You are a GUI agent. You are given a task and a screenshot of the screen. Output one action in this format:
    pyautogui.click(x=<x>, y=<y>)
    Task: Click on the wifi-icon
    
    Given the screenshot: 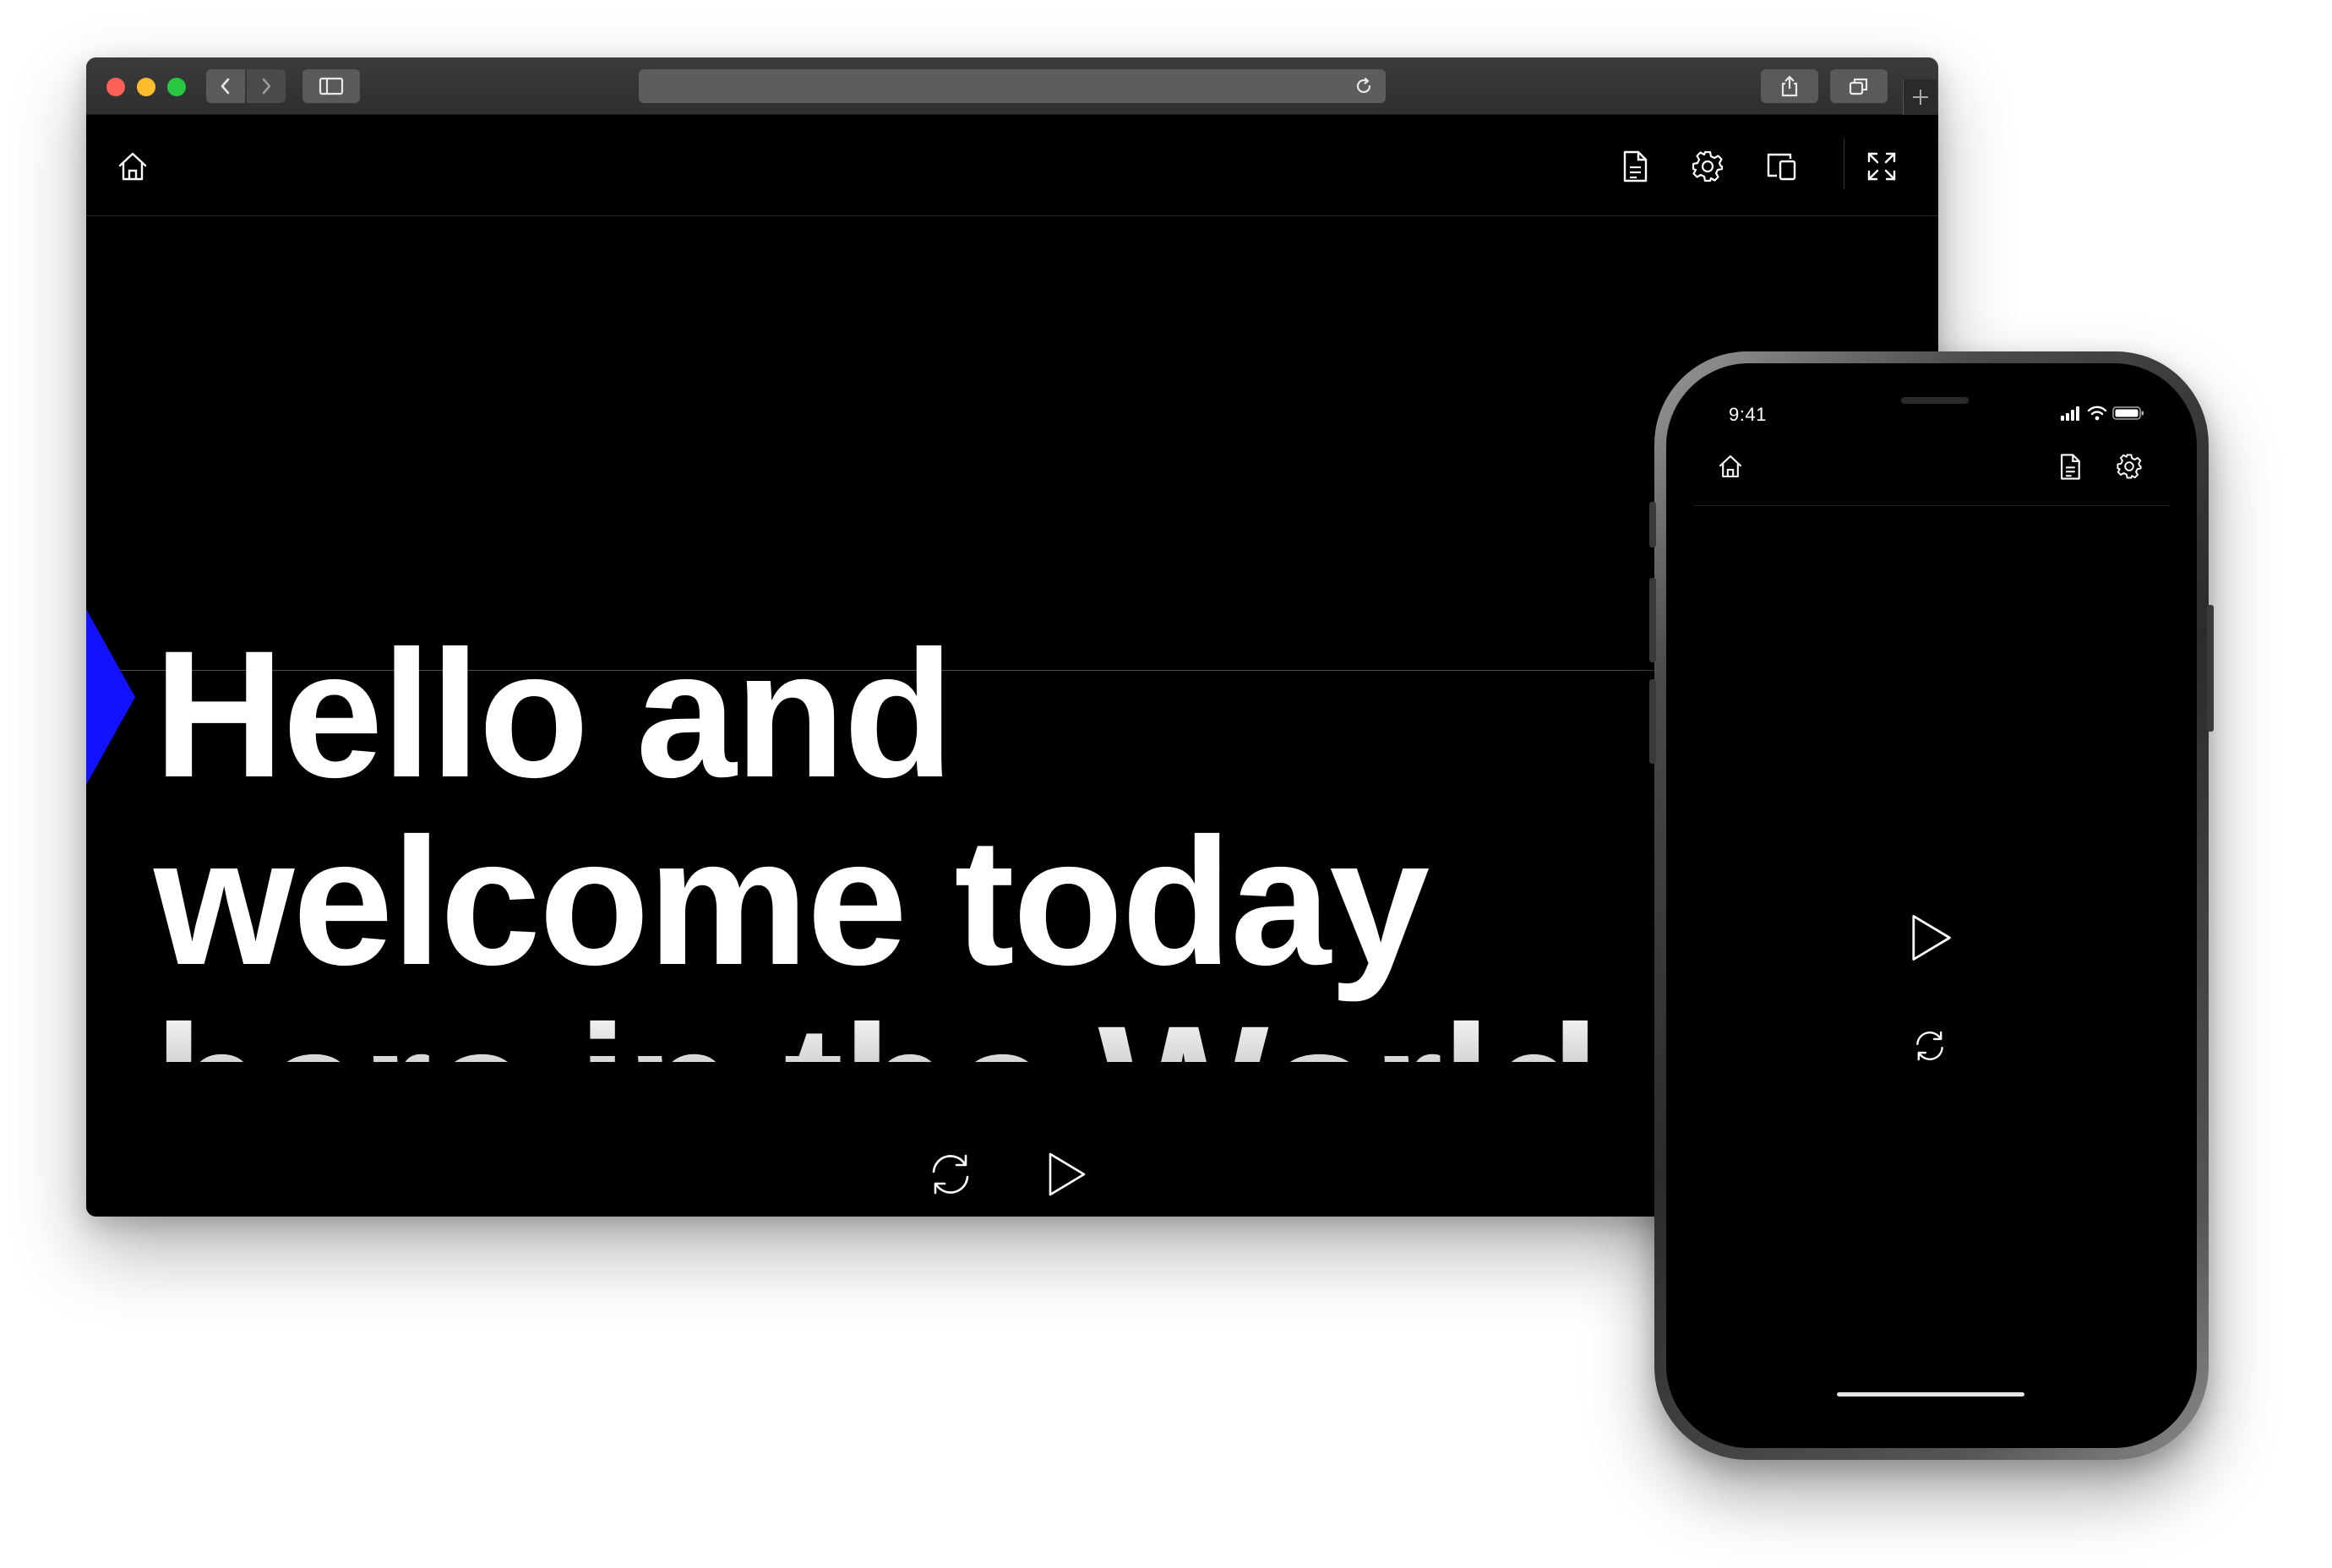 What is the action you would take?
    pyautogui.click(x=2097, y=413)
    